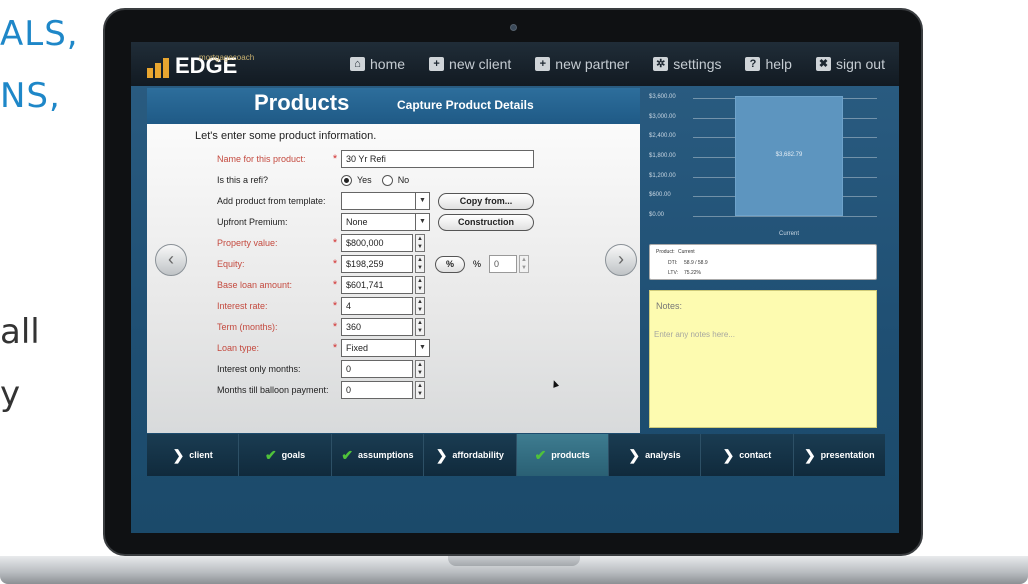 Image resolution: width=1028 pixels, height=584 pixels. I want to click on product-name-input: 30 Yr Refi, so click(437, 159).